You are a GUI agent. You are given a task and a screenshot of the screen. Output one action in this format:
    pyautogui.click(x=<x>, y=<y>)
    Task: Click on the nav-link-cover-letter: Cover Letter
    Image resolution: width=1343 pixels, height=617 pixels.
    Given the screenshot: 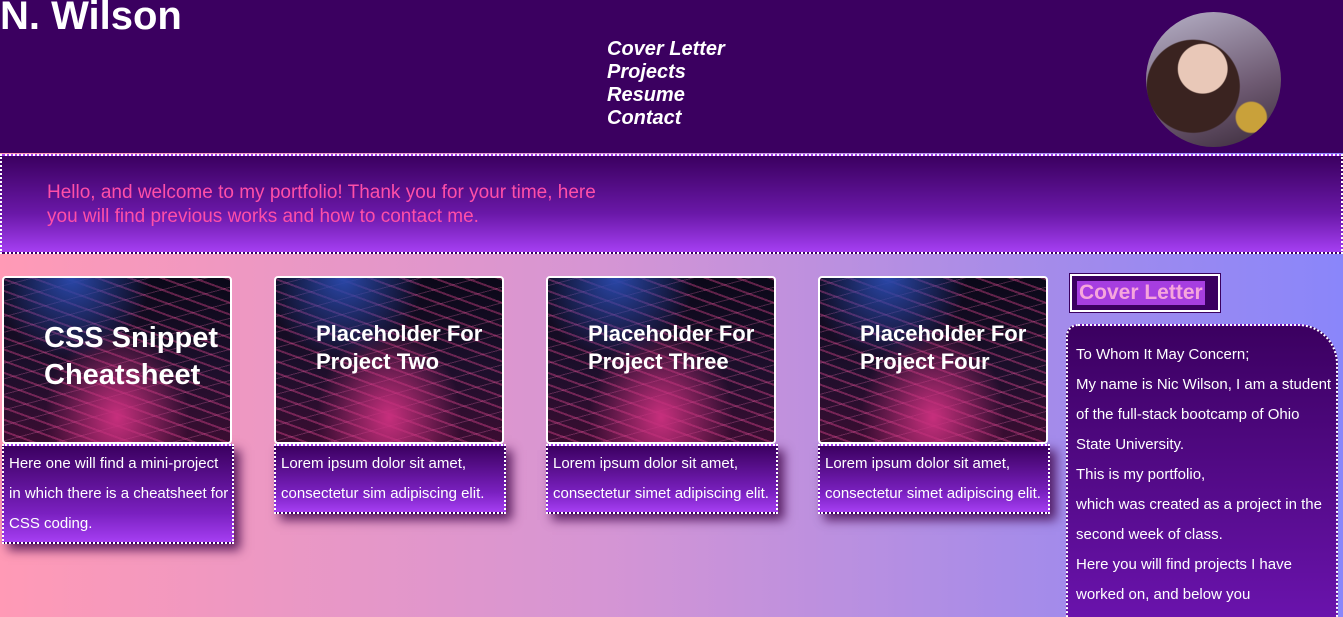 What is the action you would take?
    pyautogui.click(x=666, y=49)
    